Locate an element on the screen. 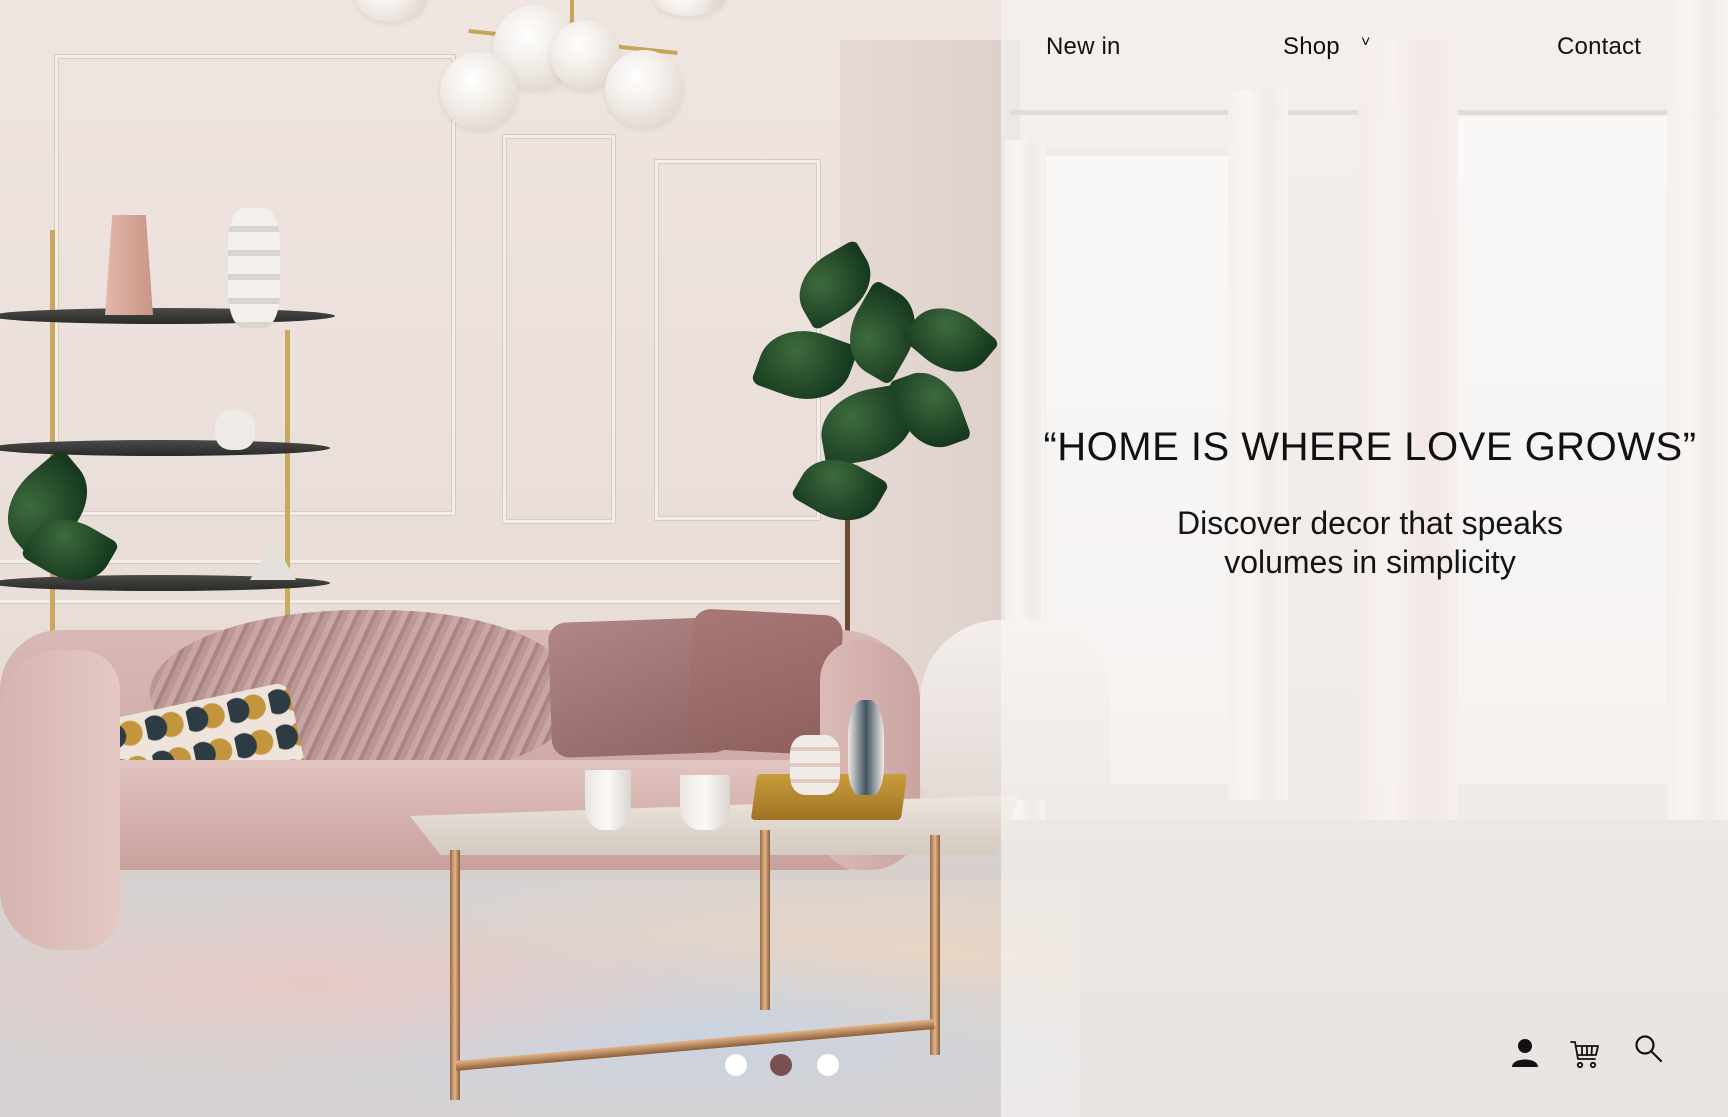 The image size is (1728, 1117). planter is located at coordinates (235, 430).